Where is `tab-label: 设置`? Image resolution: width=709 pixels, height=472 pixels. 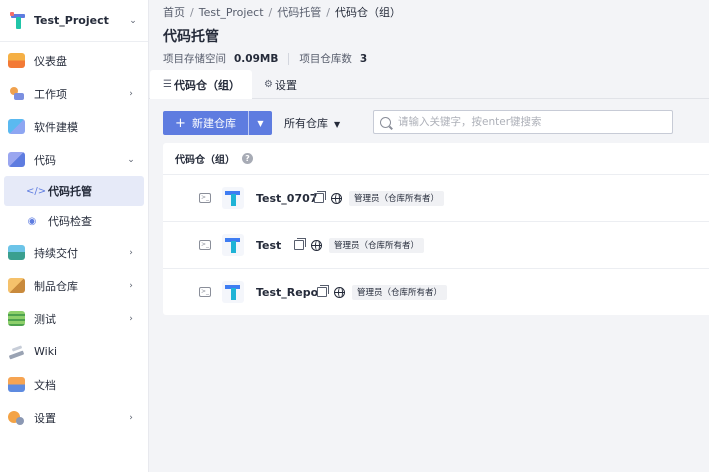 tab-label: 设置 is located at coordinates (285, 85).